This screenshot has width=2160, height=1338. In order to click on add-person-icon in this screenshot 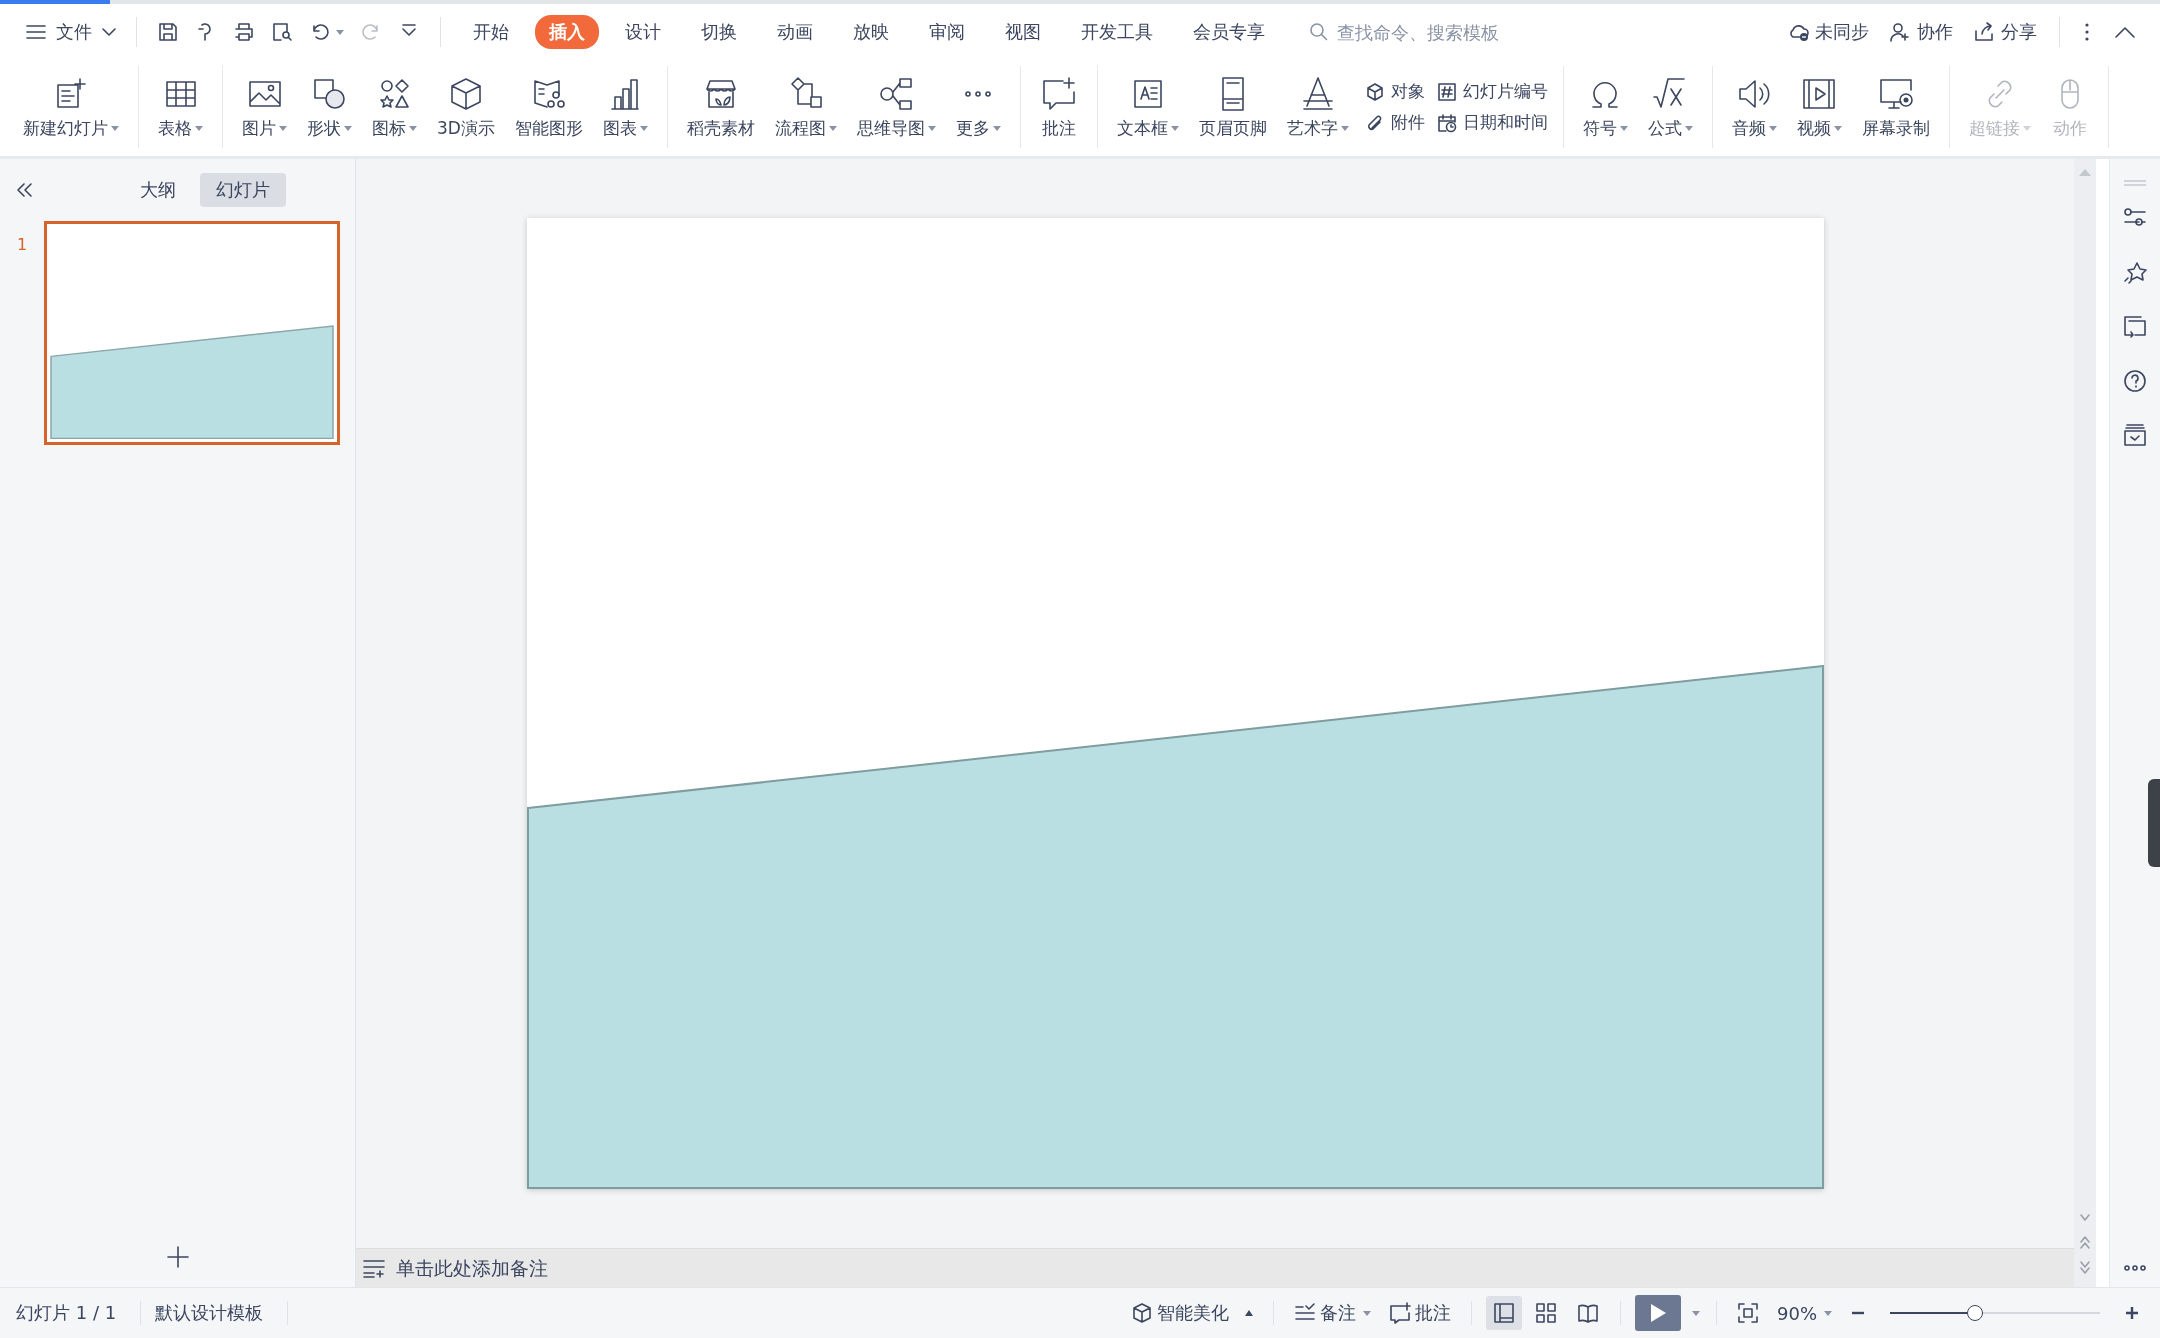, I will do `click(1900, 32)`.